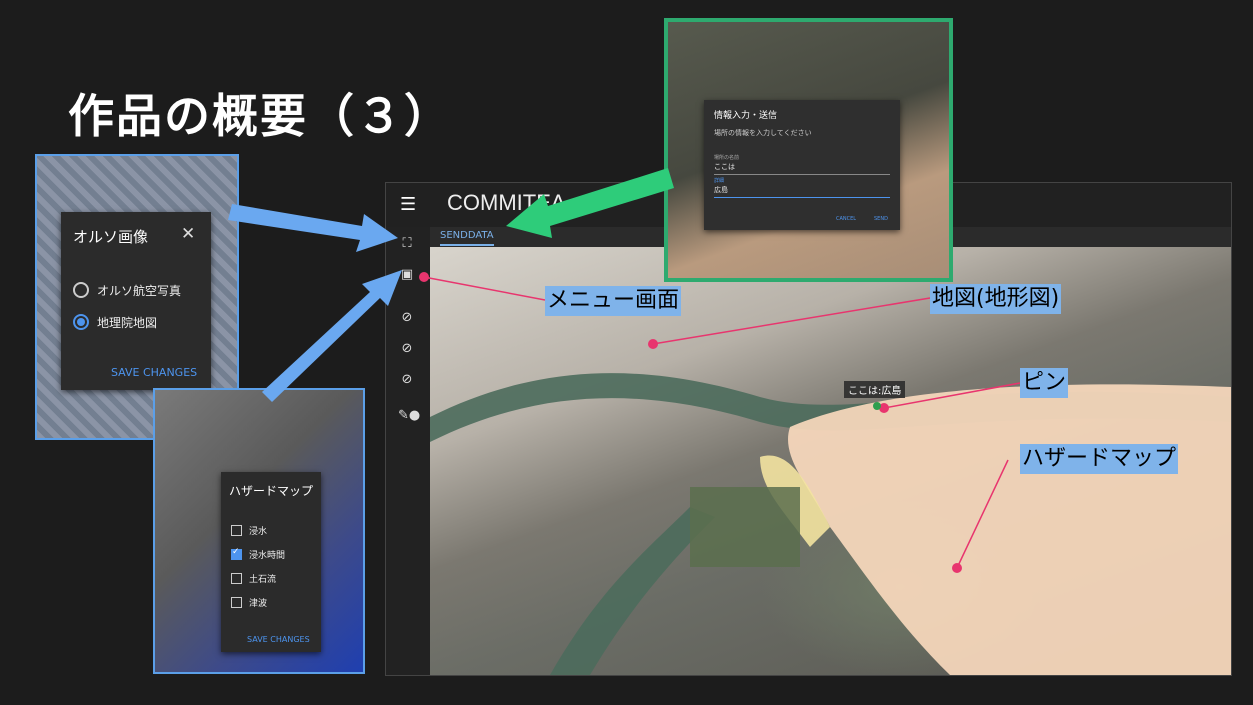 Image resolution: width=1253 pixels, height=705 pixels. What do you see at coordinates (590, 203) in the screenshot?
I see `arrow-info-to-tab` at bounding box center [590, 203].